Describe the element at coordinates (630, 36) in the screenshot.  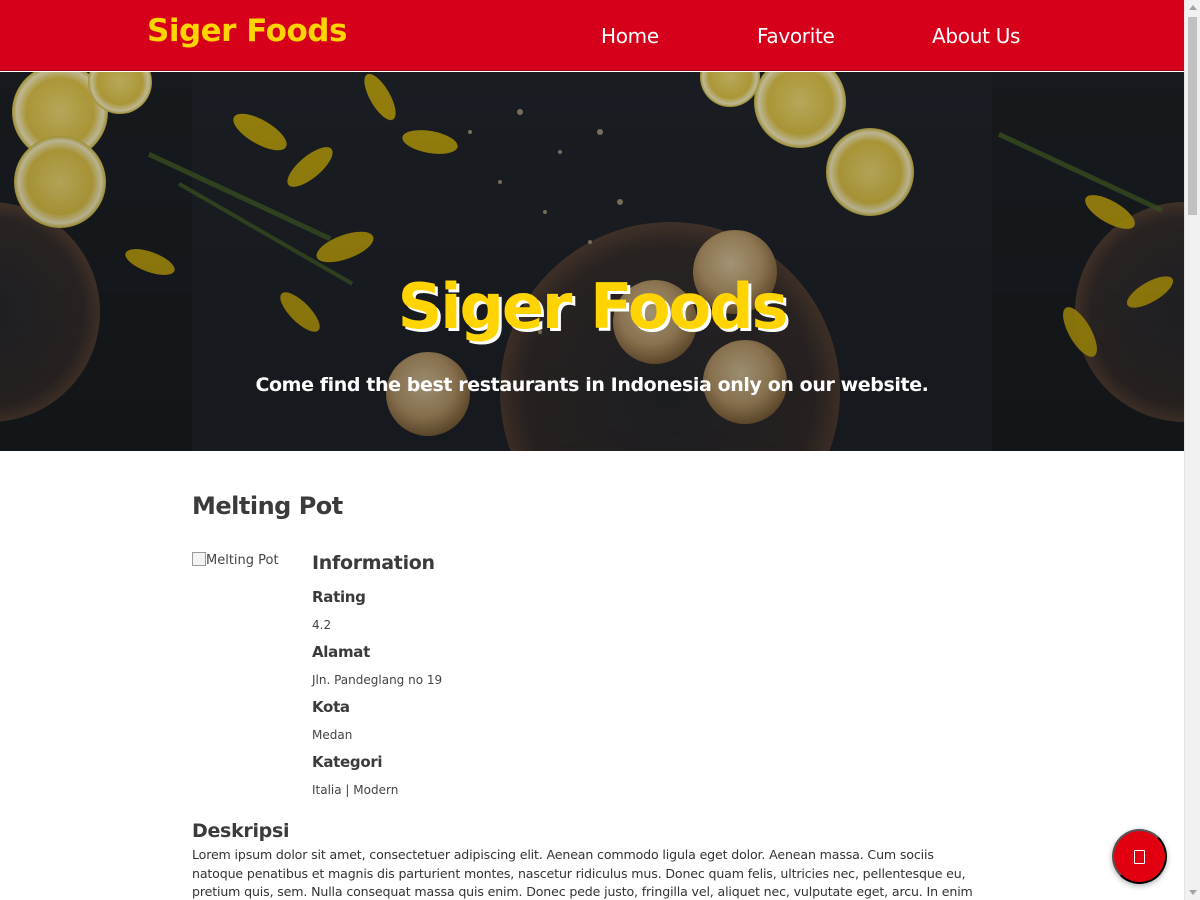
I see `nav-home: Home` at that location.